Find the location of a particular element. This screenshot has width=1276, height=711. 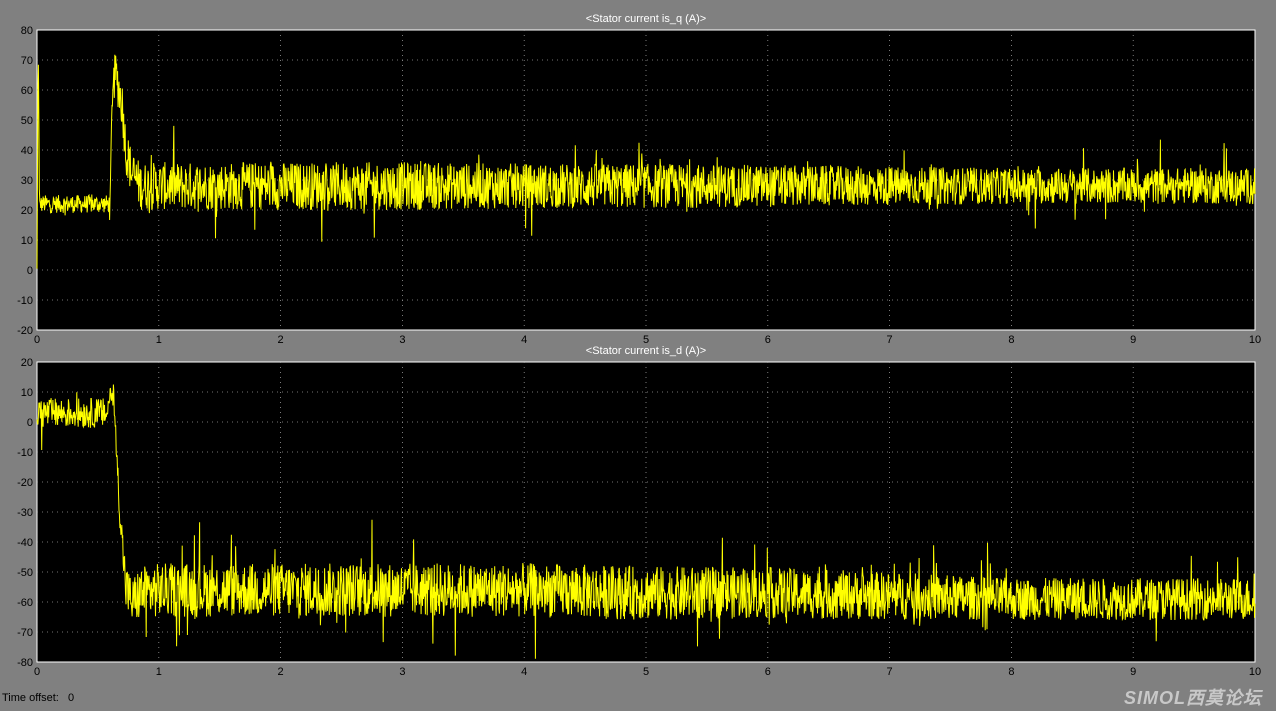

y-tick-label: 30 is located at coordinates (27, 181).